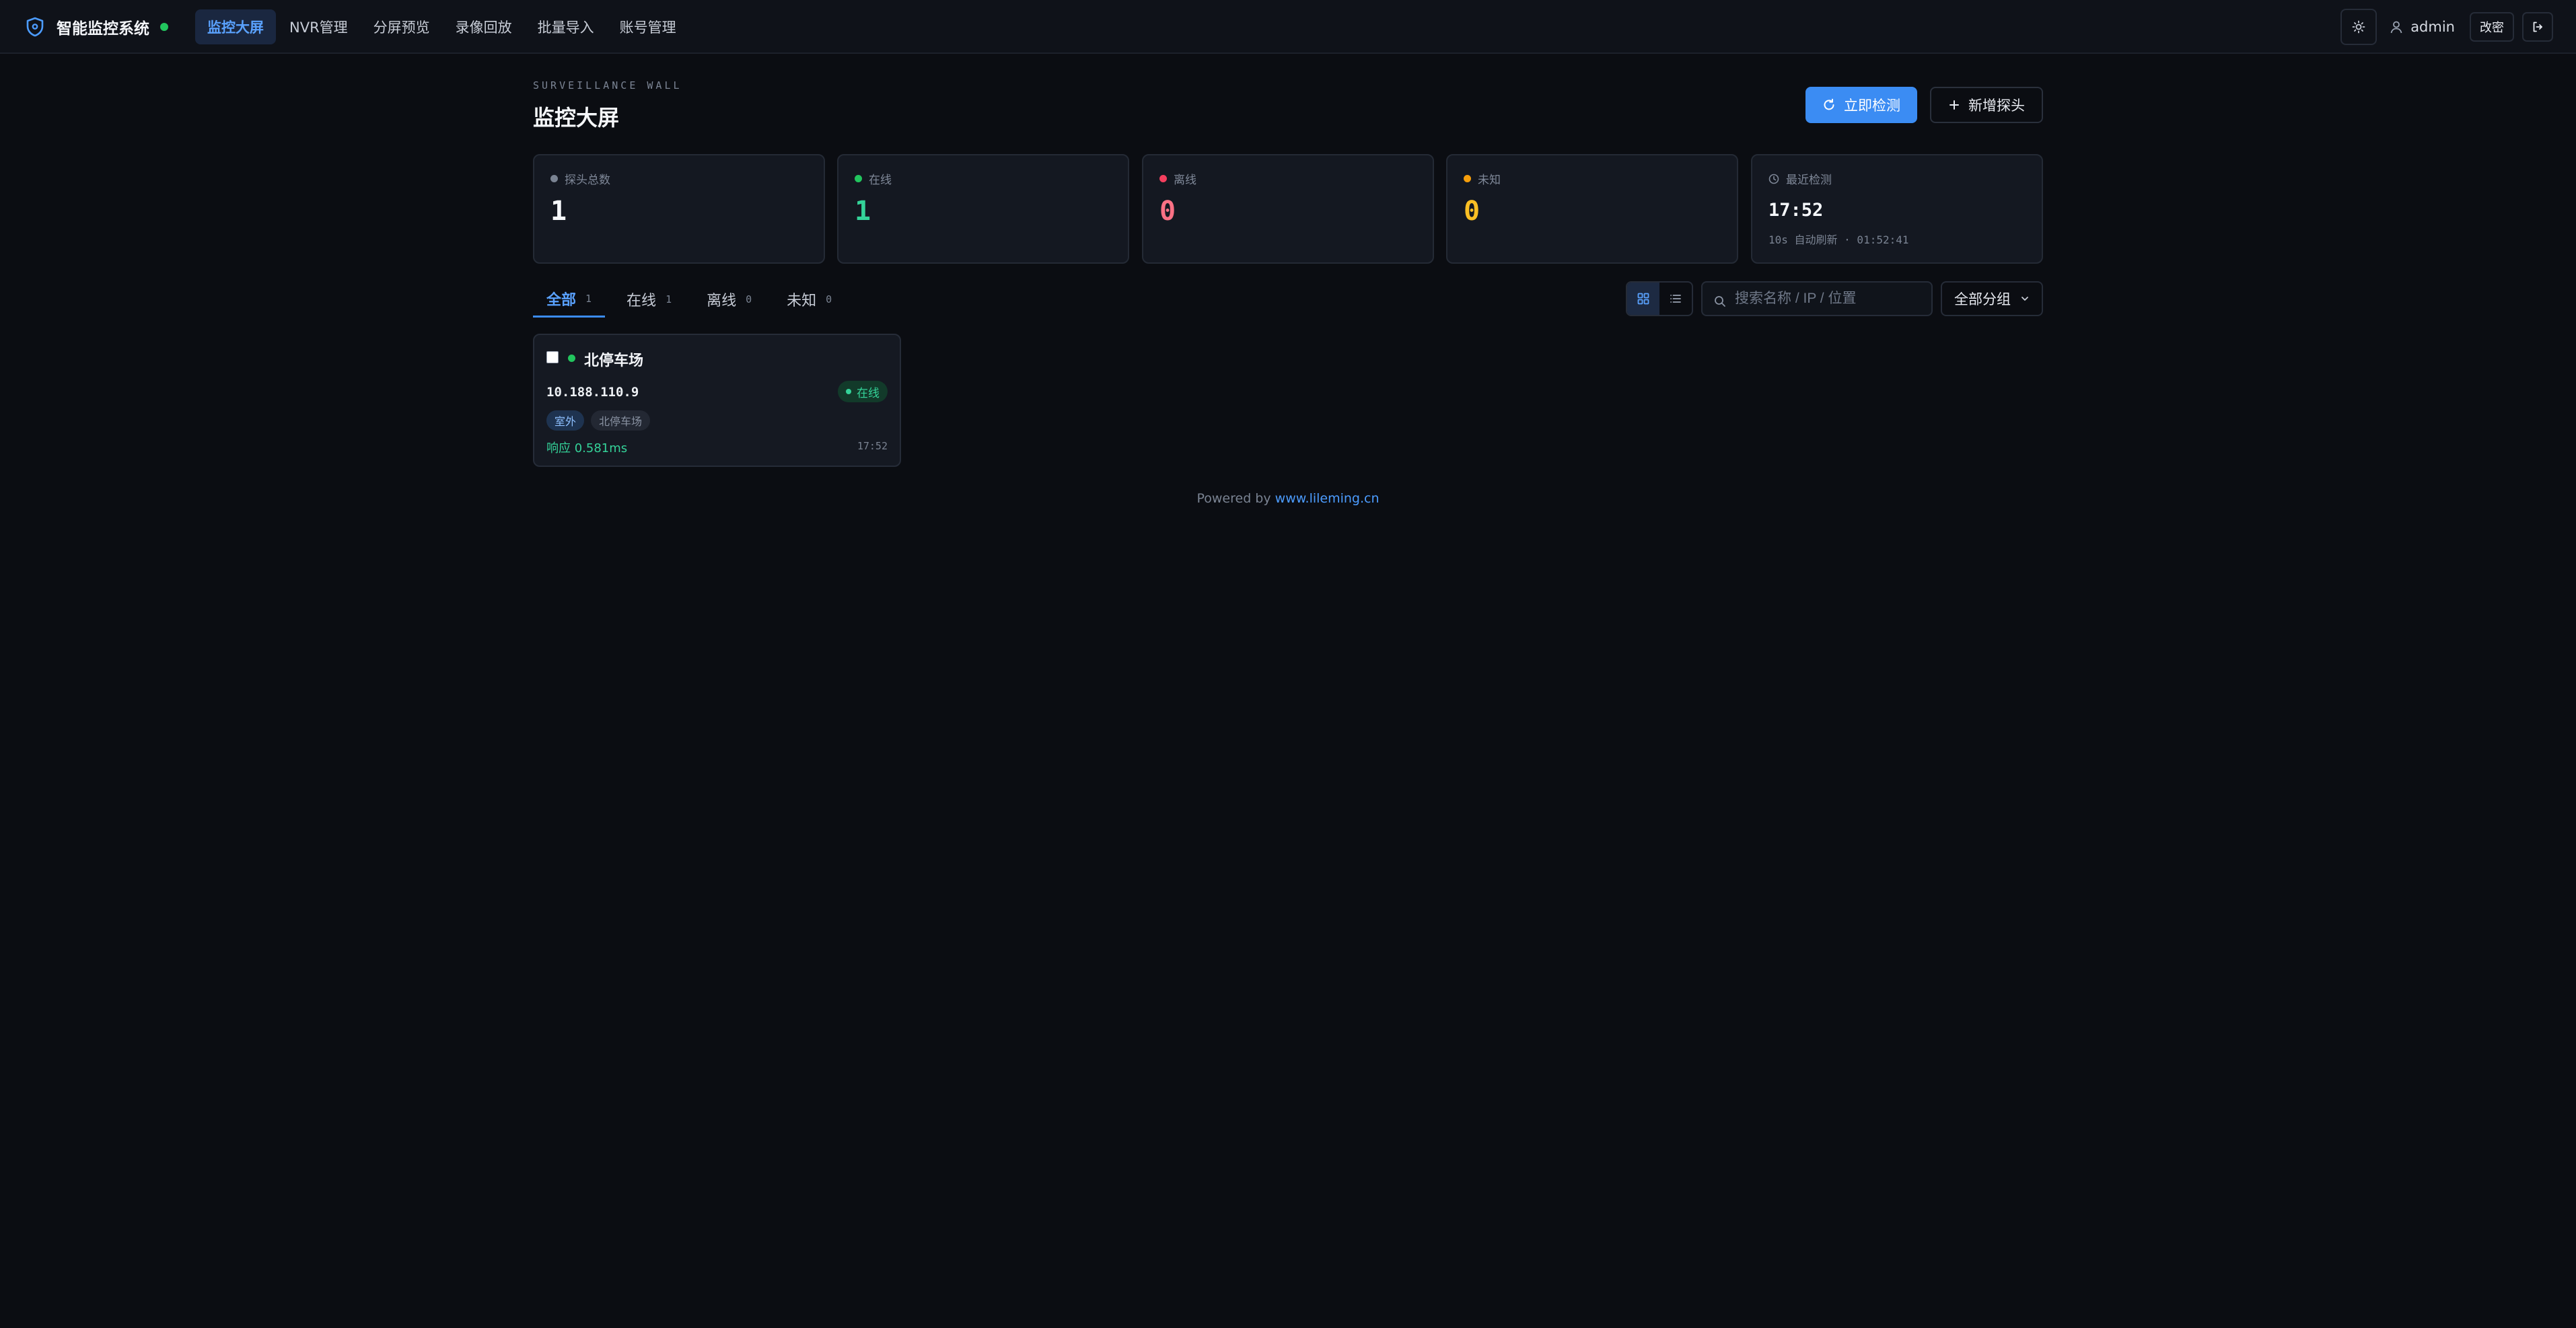 This screenshot has height=1328, width=2576. Describe the element at coordinates (2396, 27) in the screenshot. I see `user-icon` at that location.